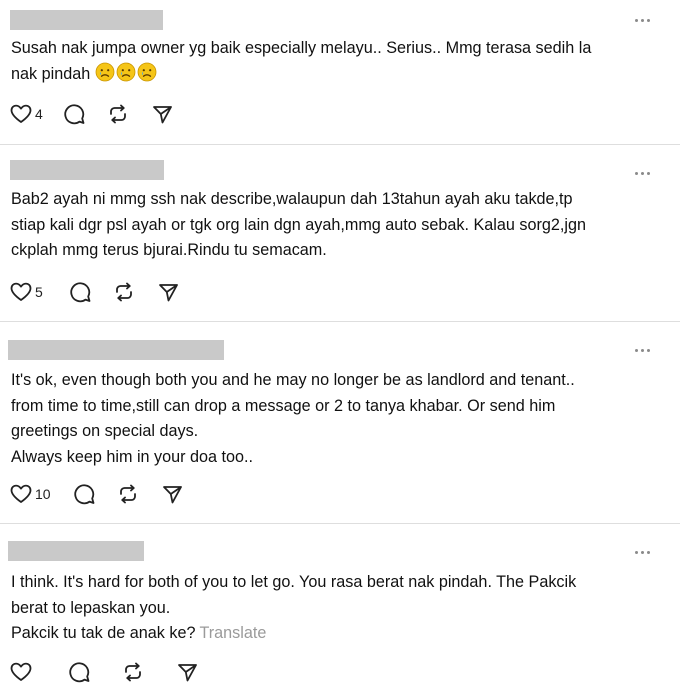 This screenshot has width=680, height=687. I want to click on like-count: 4, so click(39, 114).